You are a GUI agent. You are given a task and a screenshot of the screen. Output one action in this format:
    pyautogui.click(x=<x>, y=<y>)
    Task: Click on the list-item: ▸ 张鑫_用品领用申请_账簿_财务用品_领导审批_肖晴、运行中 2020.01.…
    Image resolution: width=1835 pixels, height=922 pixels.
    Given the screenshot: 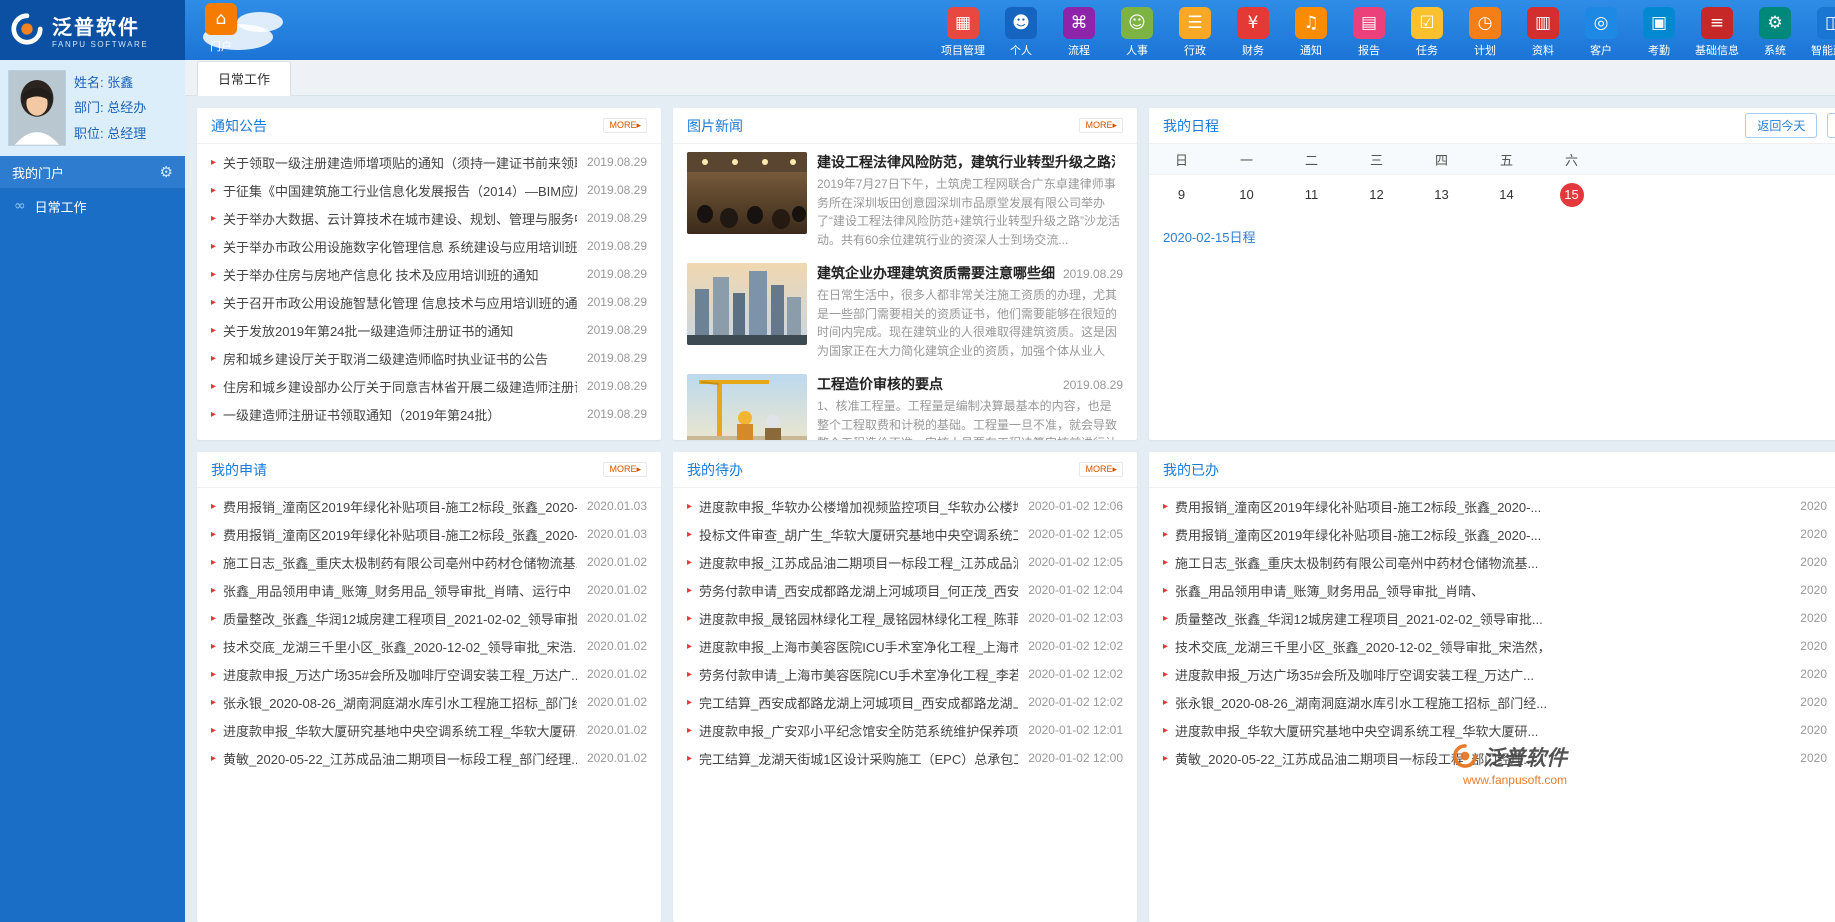 What is the action you would take?
    pyautogui.click(x=429, y=590)
    